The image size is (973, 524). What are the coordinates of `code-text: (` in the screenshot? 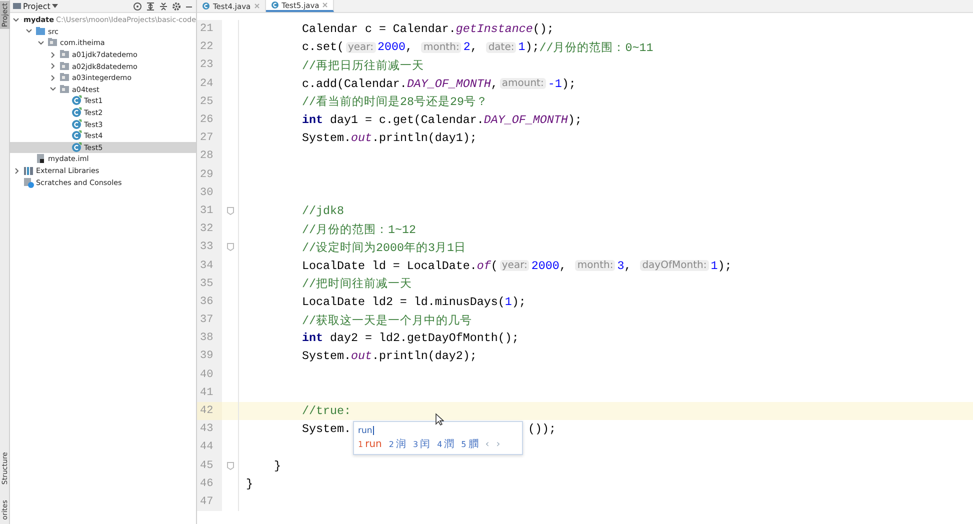 It's located at (494, 265).